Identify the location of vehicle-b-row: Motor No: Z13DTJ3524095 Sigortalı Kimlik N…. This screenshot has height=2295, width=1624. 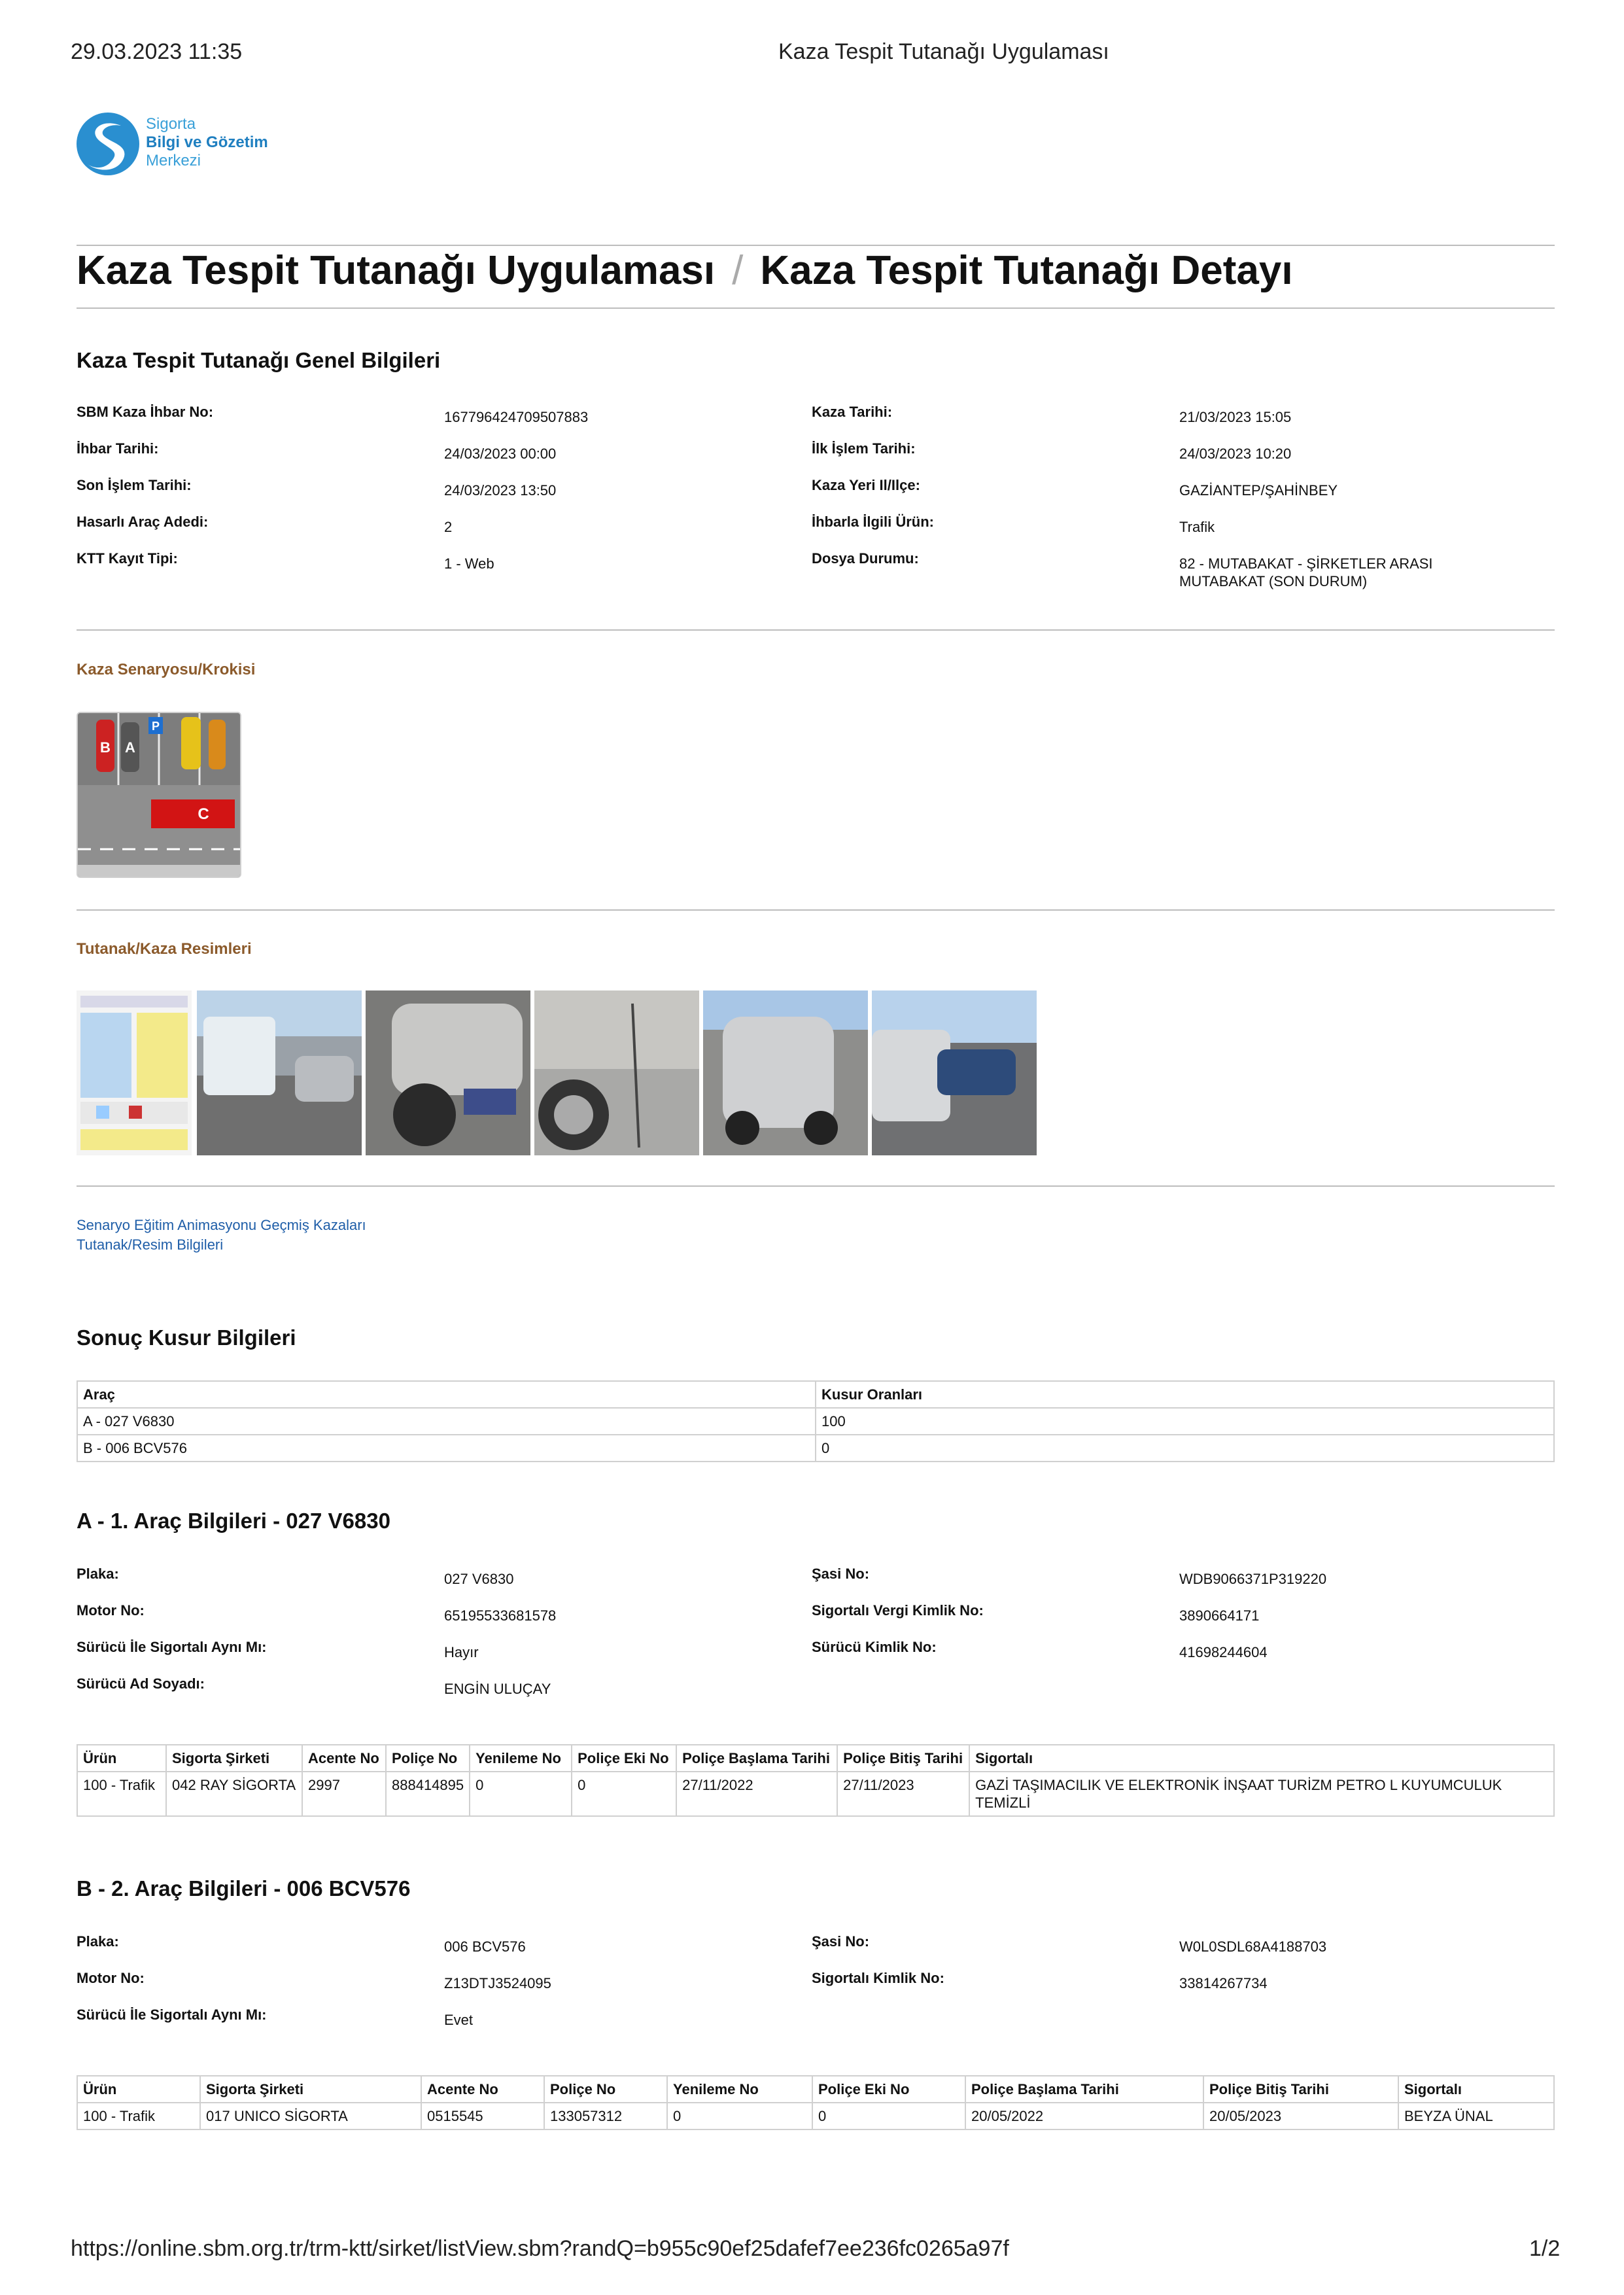
(816, 1987).